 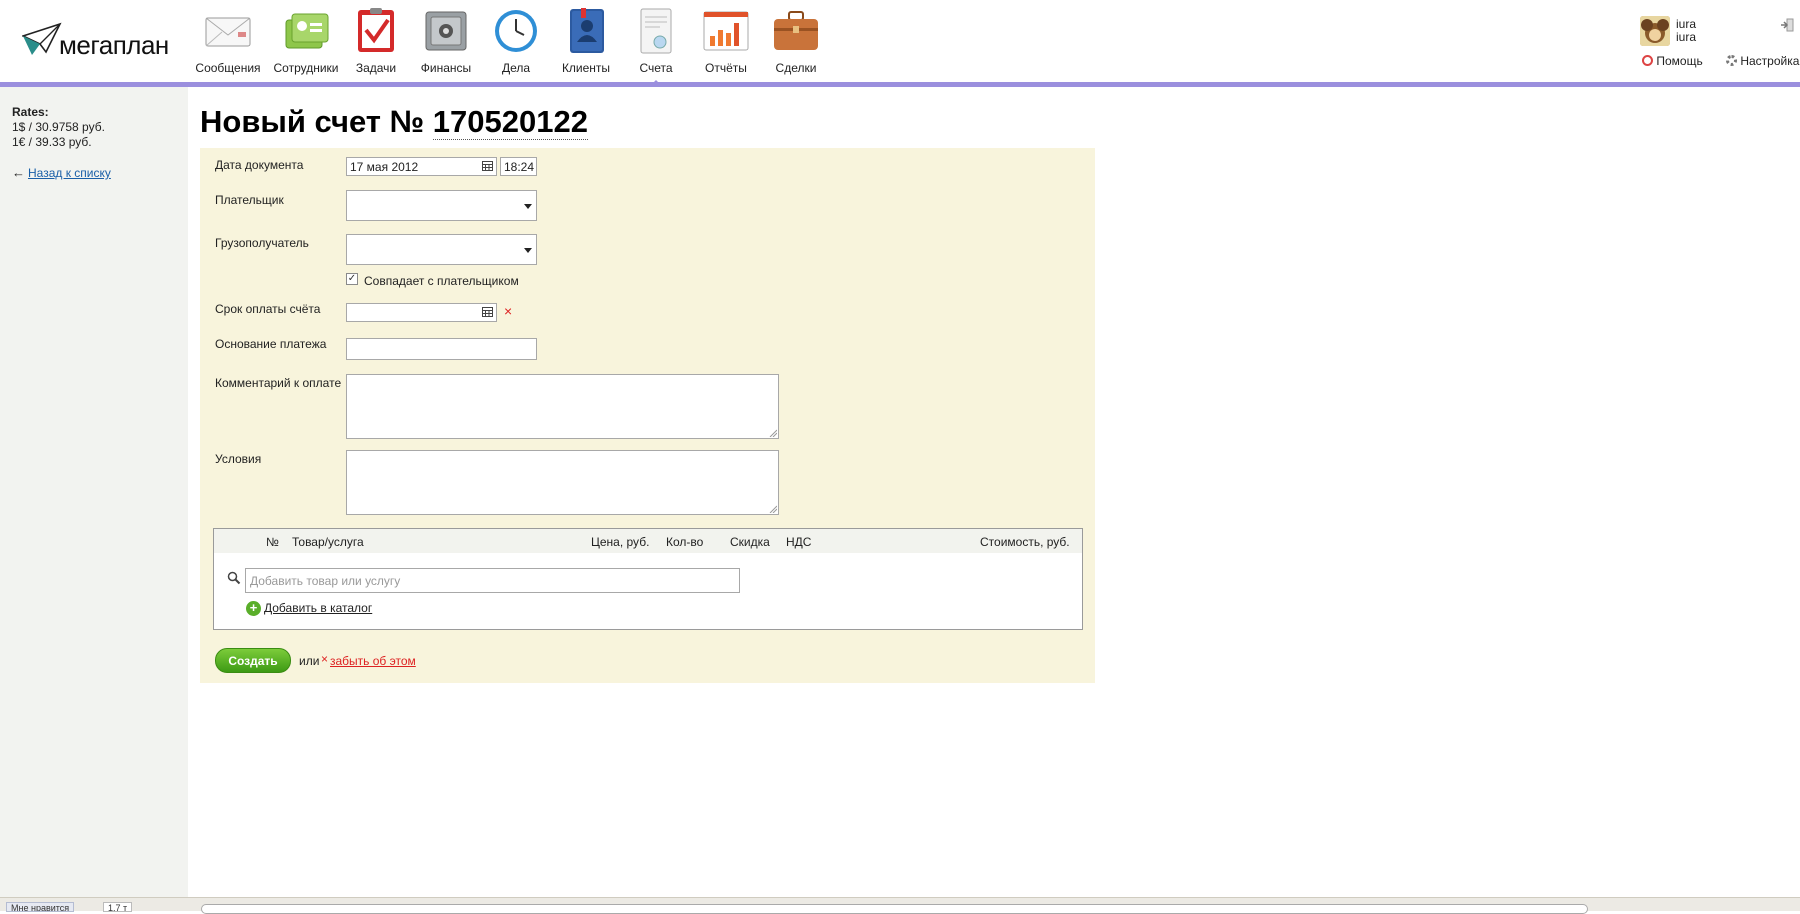 I want to click on nav-label: Сообщения, so click(x=228, y=68).